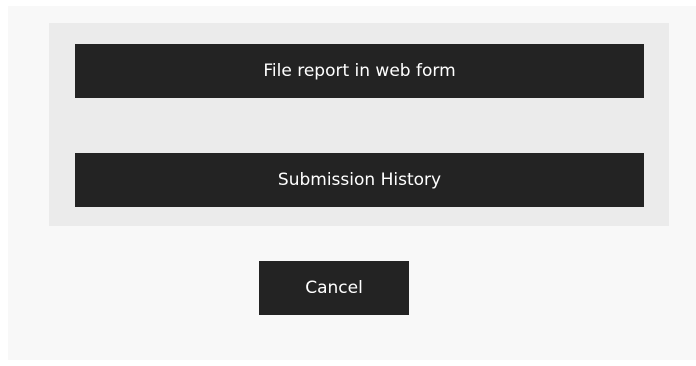 Image resolution: width=696 pixels, height=366 pixels. Describe the element at coordinates (359, 71) in the screenshot. I see `file-report-web-form-button: File report in web form` at that location.